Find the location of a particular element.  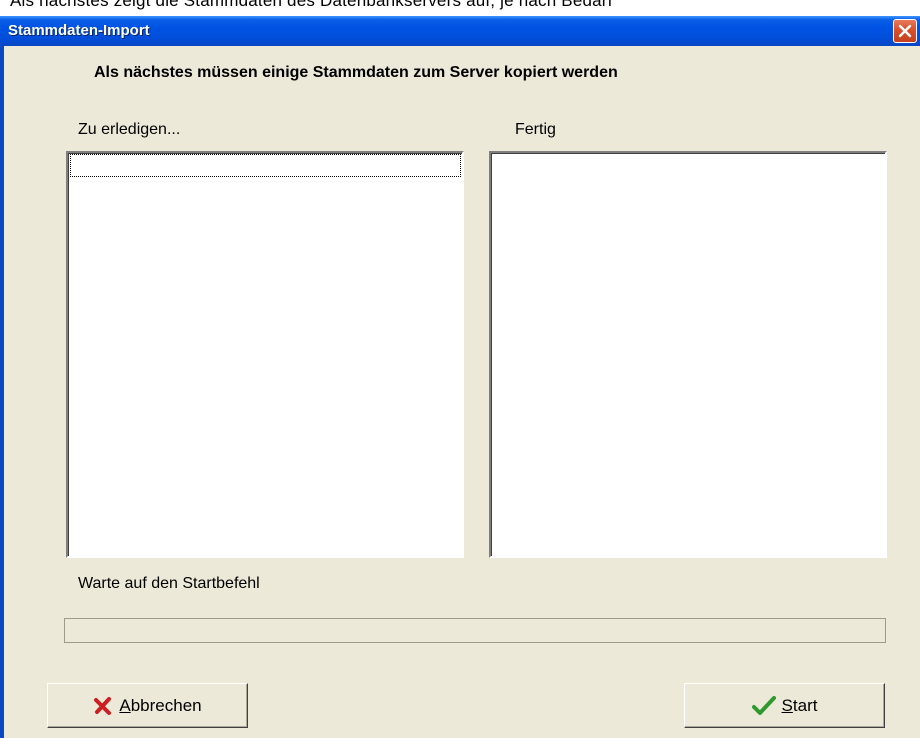

close-button is located at coordinates (905, 31).